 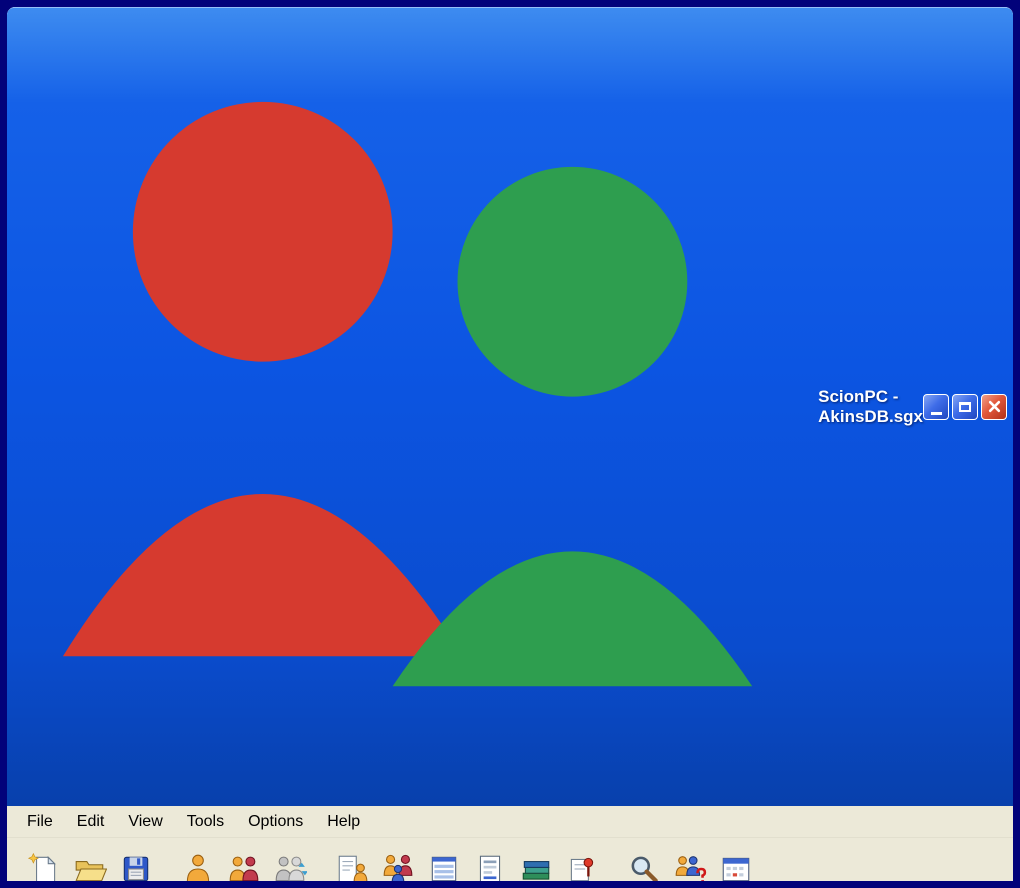 I want to click on books-button, so click(x=536, y=863).